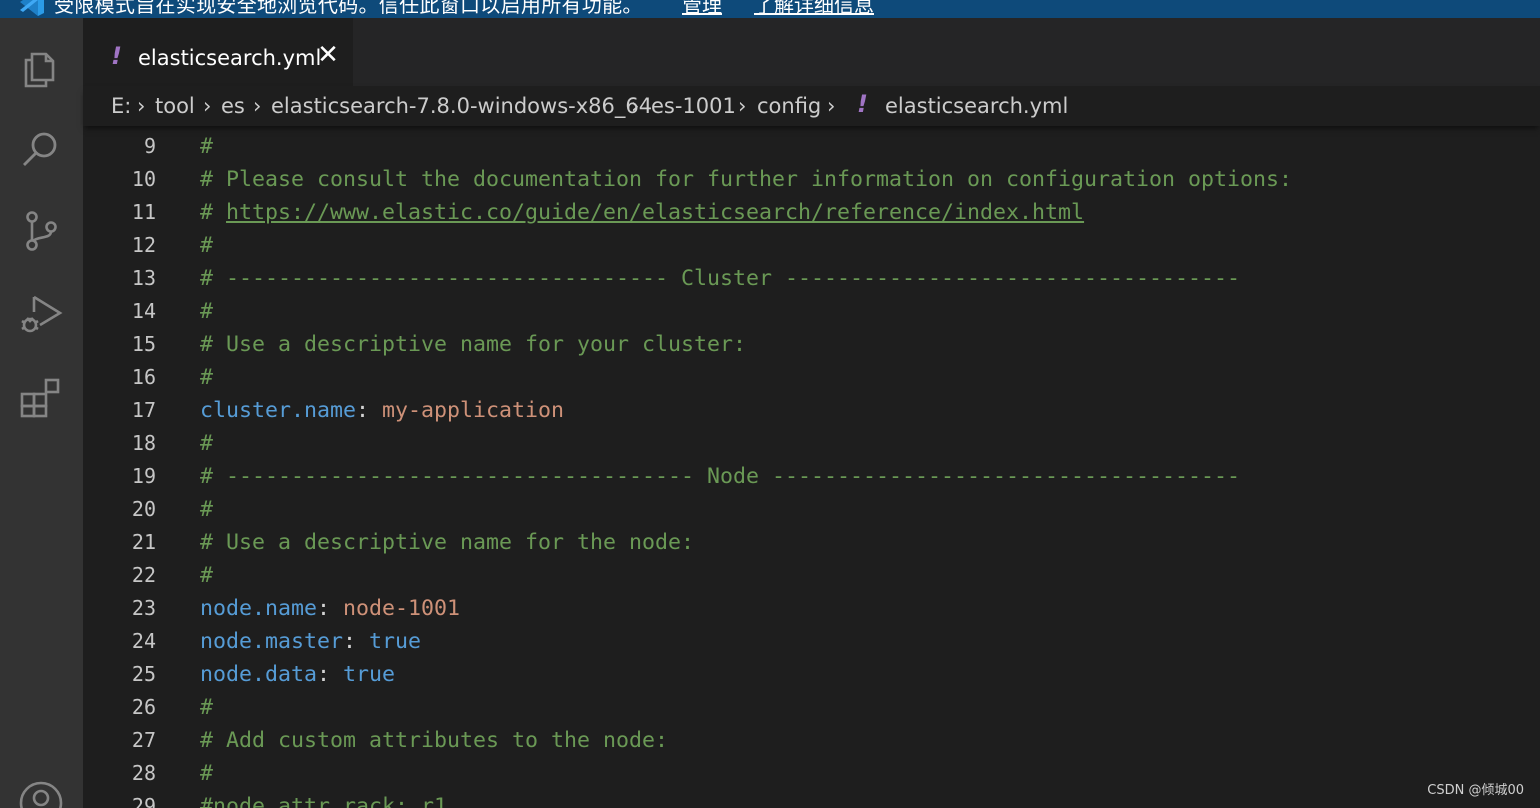  What do you see at coordinates (41, 231) in the screenshot?
I see `source-control-icon` at bounding box center [41, 231].